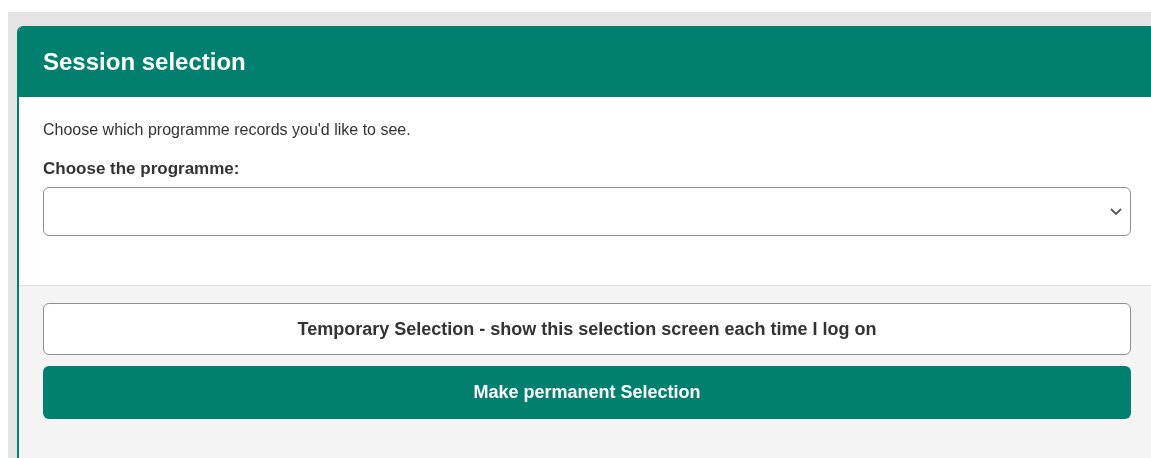 This screenshot has width=1151, height=458. What do you see at coordinates (227, 130) in the screenshot?
I see `intro-text: Choose which programme records you'd like to see.` at bounding box center [227, 130].